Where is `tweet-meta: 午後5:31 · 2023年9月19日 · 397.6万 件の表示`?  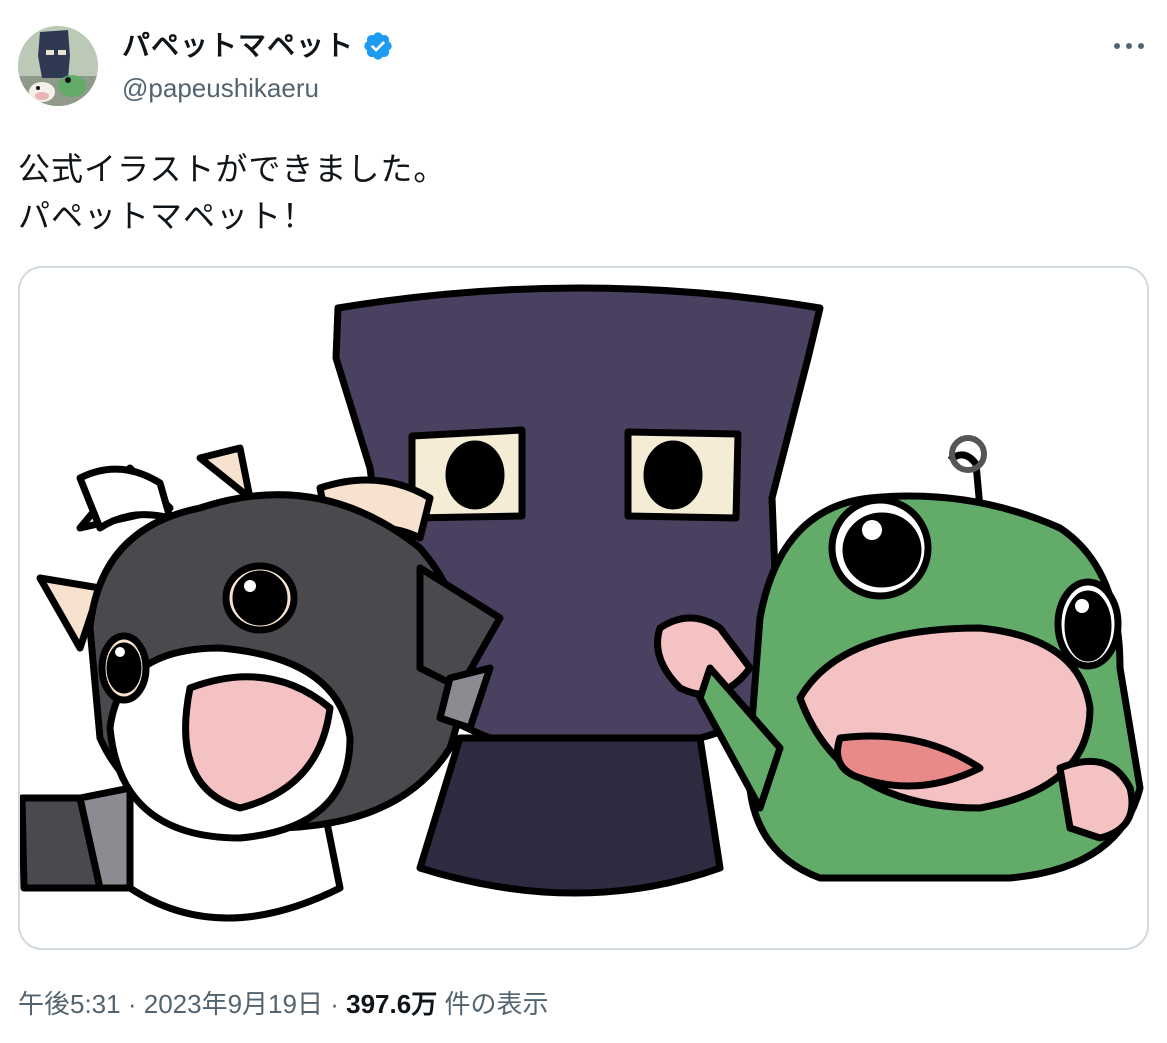
tweet-meta: 午後5:31 · 2023年9月19日 · 397.6万 件の表示 is located at coordinates (283, 1004).